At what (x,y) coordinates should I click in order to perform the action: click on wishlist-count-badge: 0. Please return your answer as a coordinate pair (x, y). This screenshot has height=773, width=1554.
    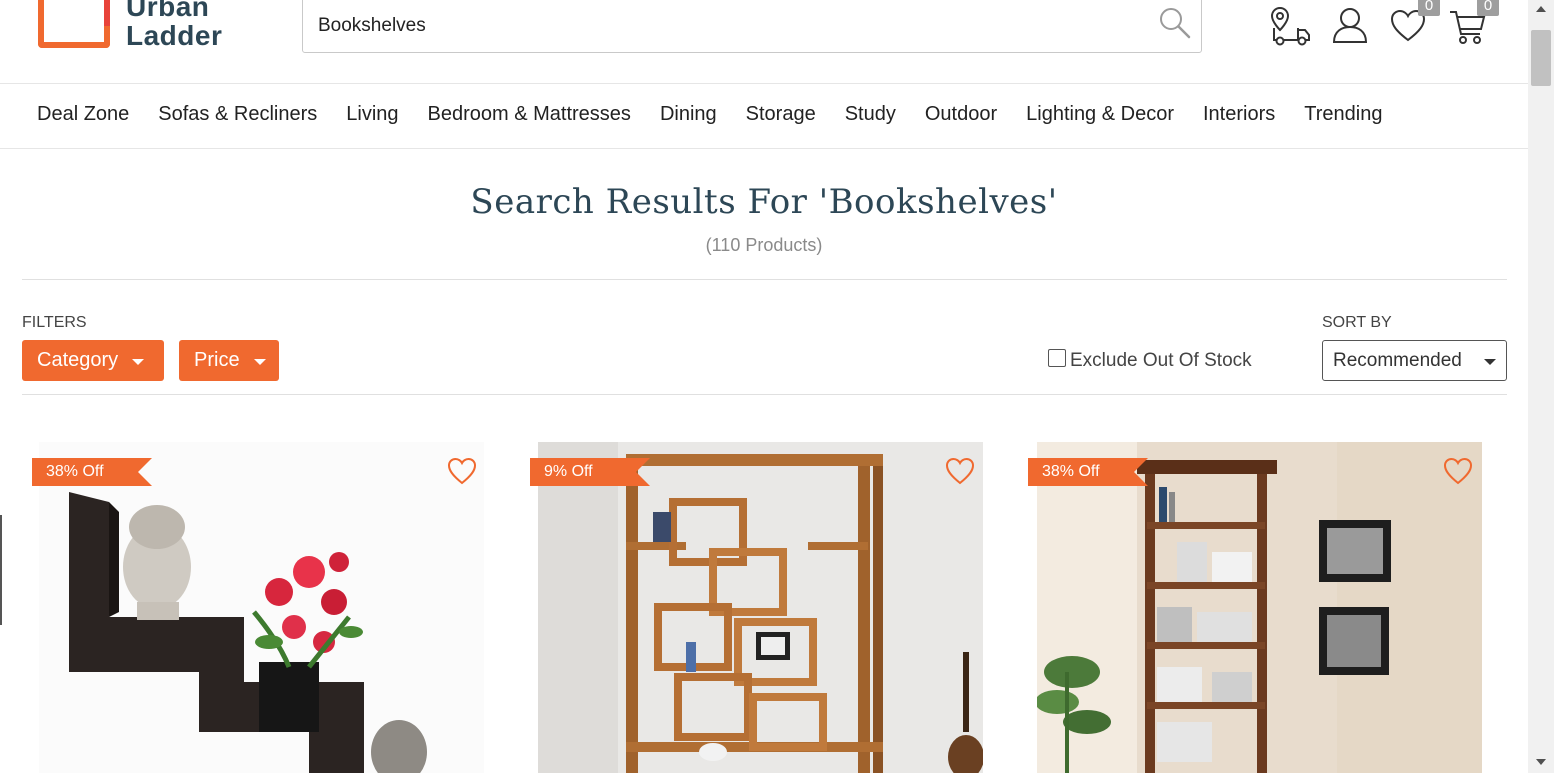
    Looking at the image, I should click on (1429, 8).